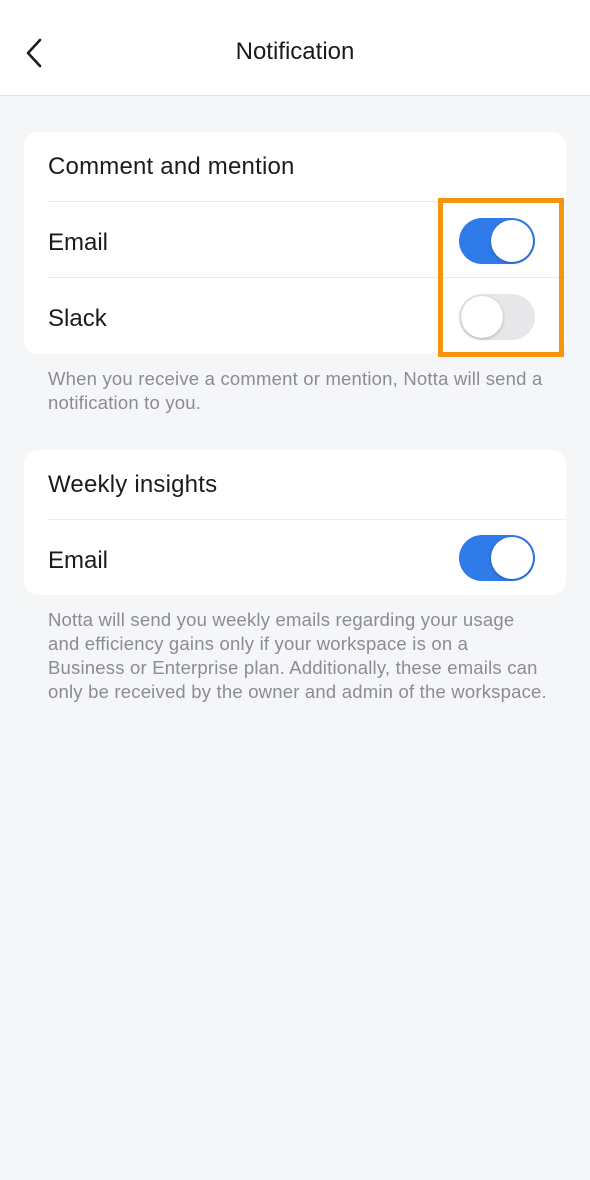 The width and height of the screenshot is (590, 1180). Describe the element at coordinates (77, 318) in the screenshot. I see `row-label-slack: Slack` at that location.